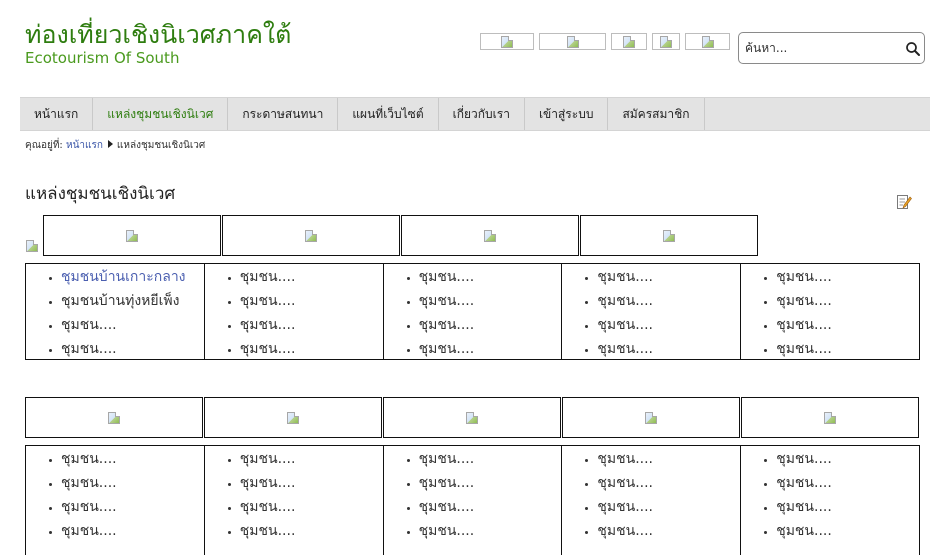  What do you see at coordinates (822, 48) in the screenshot?
I see `search-input` at bounding box center [822, 48].